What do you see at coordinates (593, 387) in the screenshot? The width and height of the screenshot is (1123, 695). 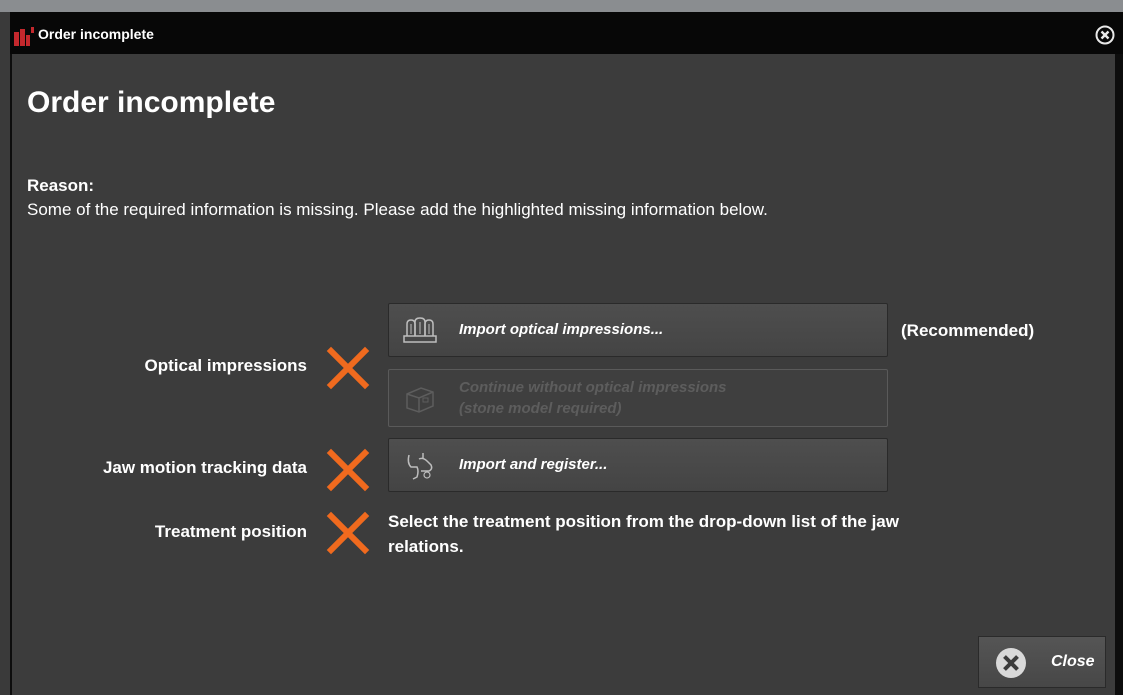 I see `continue-without-line-1: Continue without optical impressions` at bounding box center [593, 387].